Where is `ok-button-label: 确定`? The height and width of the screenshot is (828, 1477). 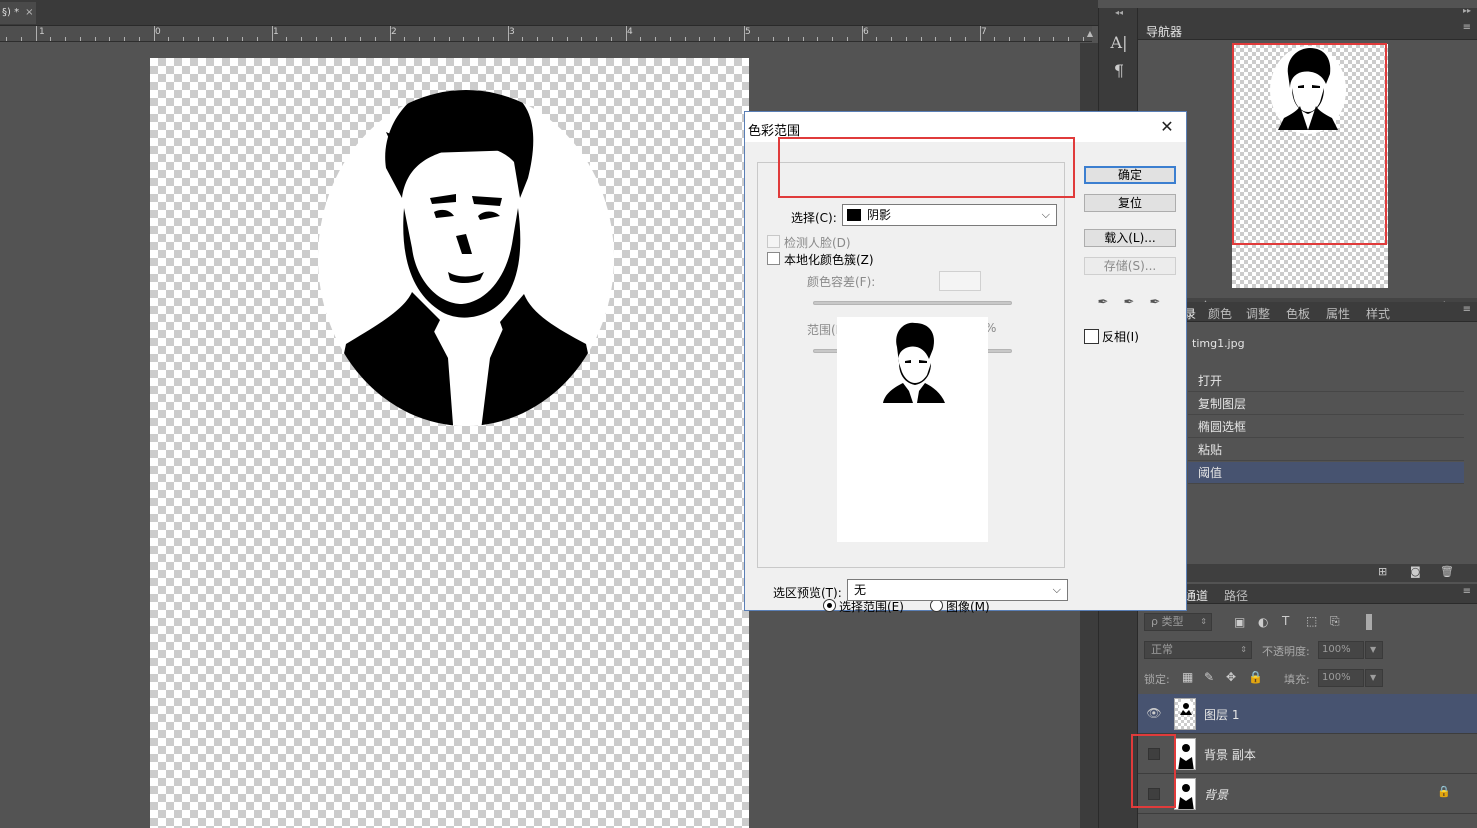 ok-button-label: 确定 is located at coordinates (1129, 175).